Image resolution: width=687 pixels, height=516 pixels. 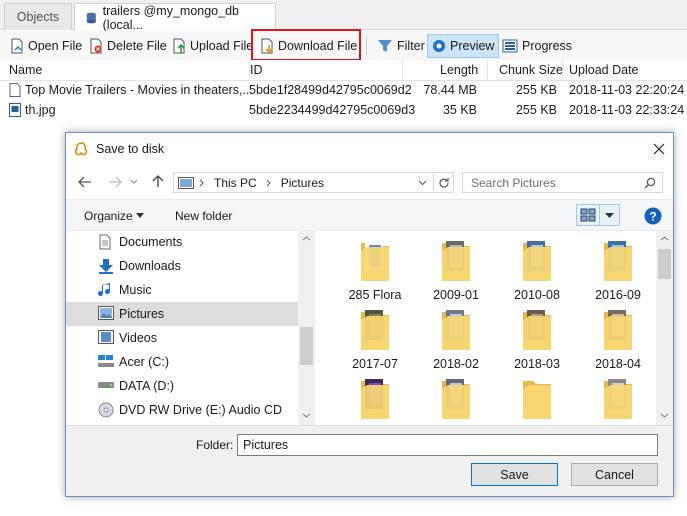 What do you see at coordinates (537, 271) in the screenshot?
I see `folder-item: 2010-08` at bounding box center [537, 271].